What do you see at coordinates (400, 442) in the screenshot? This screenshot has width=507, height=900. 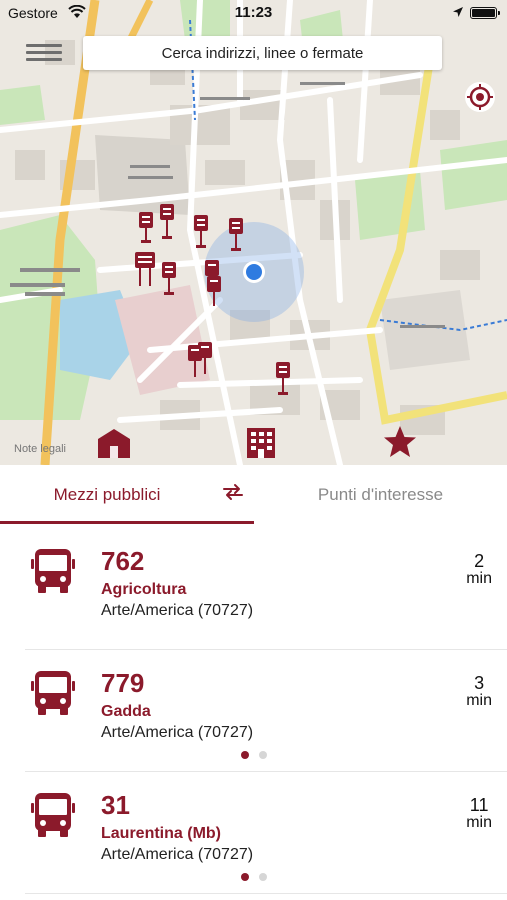 I see `favorites-star-icon` at bounding box center [400, 442].